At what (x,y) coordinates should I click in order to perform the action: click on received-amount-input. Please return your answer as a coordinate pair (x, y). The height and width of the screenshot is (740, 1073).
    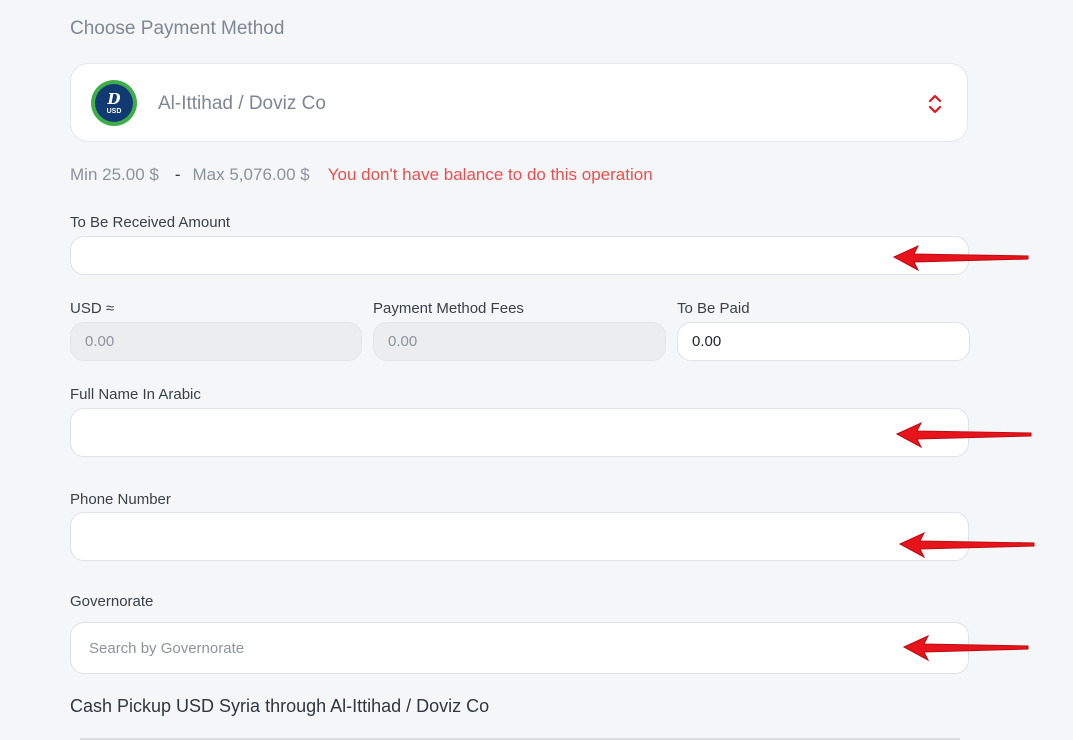
    Looking at the image, I should click on (519, 255).